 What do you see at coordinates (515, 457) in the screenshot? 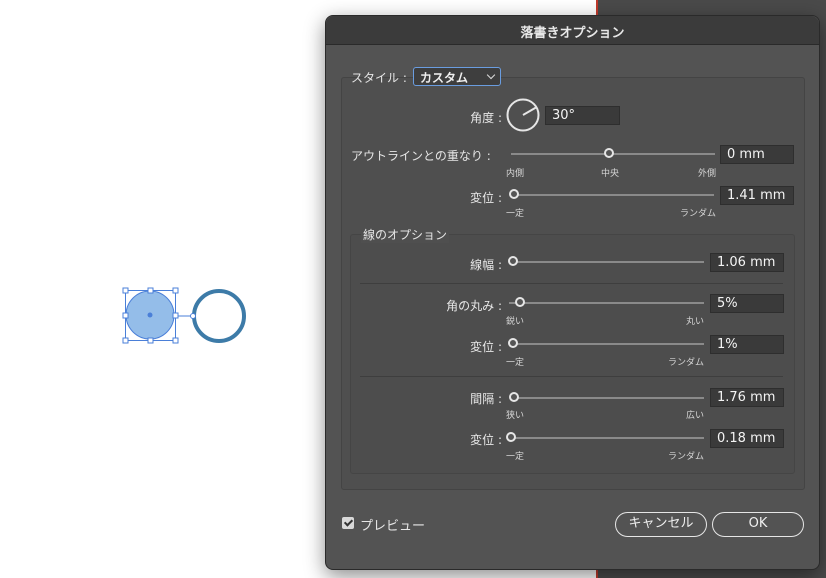
I see `spacing-variation-min-label: 一定` at bounding box center [515, 457].